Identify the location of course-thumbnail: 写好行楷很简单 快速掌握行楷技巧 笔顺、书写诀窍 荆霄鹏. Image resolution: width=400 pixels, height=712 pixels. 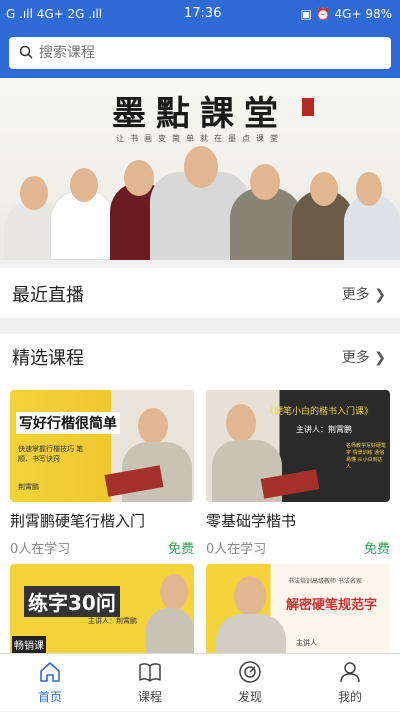
(102, 446).